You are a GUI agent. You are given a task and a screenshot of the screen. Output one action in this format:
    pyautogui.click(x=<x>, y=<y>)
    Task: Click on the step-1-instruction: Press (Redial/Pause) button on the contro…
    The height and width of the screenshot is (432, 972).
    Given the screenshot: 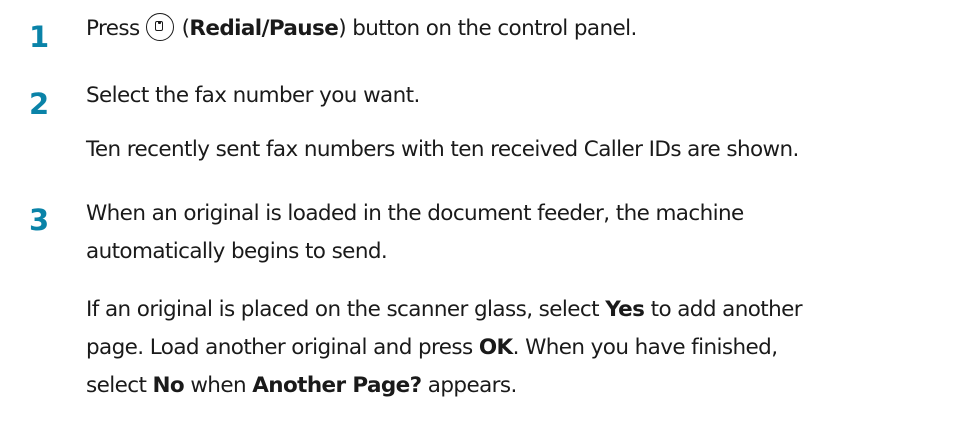 What is the action you would take?
    pyautogui.click(x=526, y=29)
    